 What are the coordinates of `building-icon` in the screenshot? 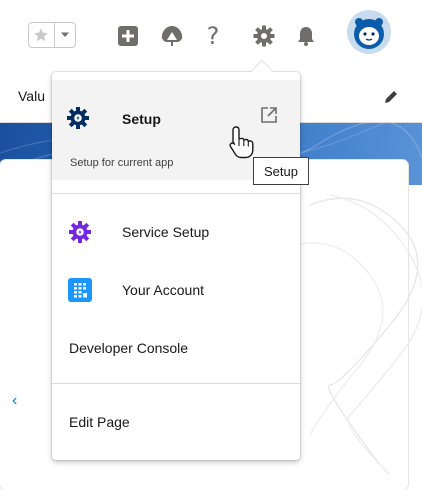 It's located at (80, 290).